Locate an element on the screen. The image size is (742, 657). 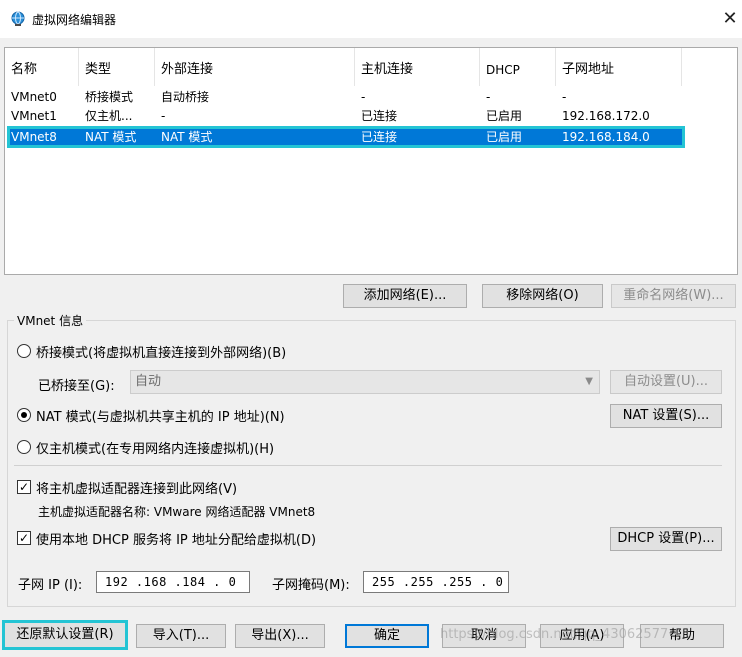
column-header-subnet: 子网地址 is located at coordinates (619, 67).